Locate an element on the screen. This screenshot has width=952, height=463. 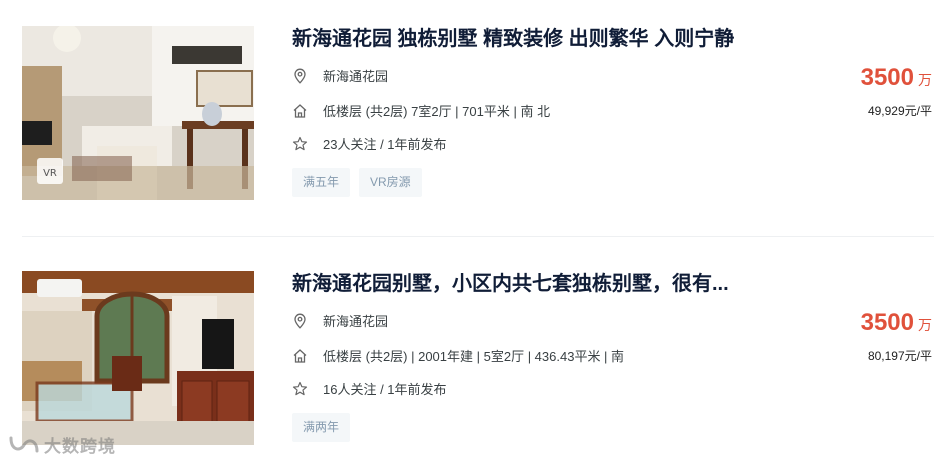
unit-price: 49,929元/平 is located at coordinates (899, 111).